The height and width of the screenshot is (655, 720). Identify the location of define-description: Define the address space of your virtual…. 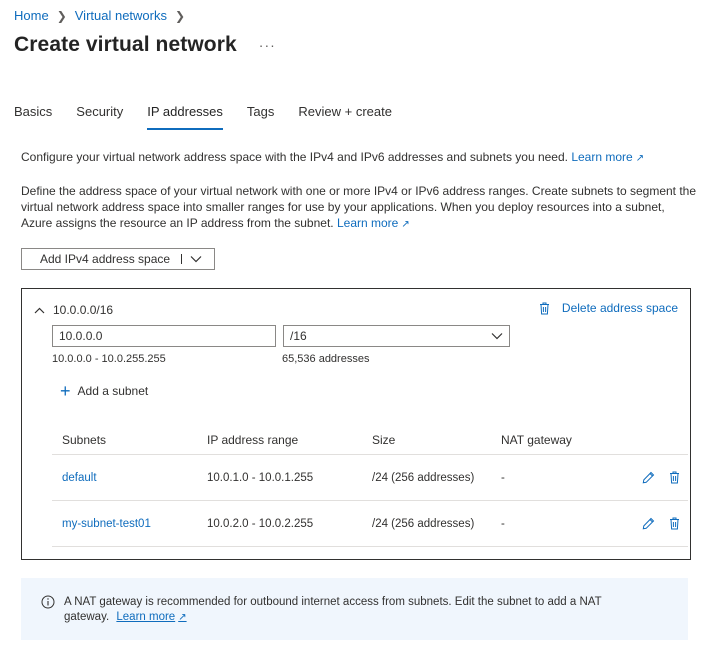
(359, 208).